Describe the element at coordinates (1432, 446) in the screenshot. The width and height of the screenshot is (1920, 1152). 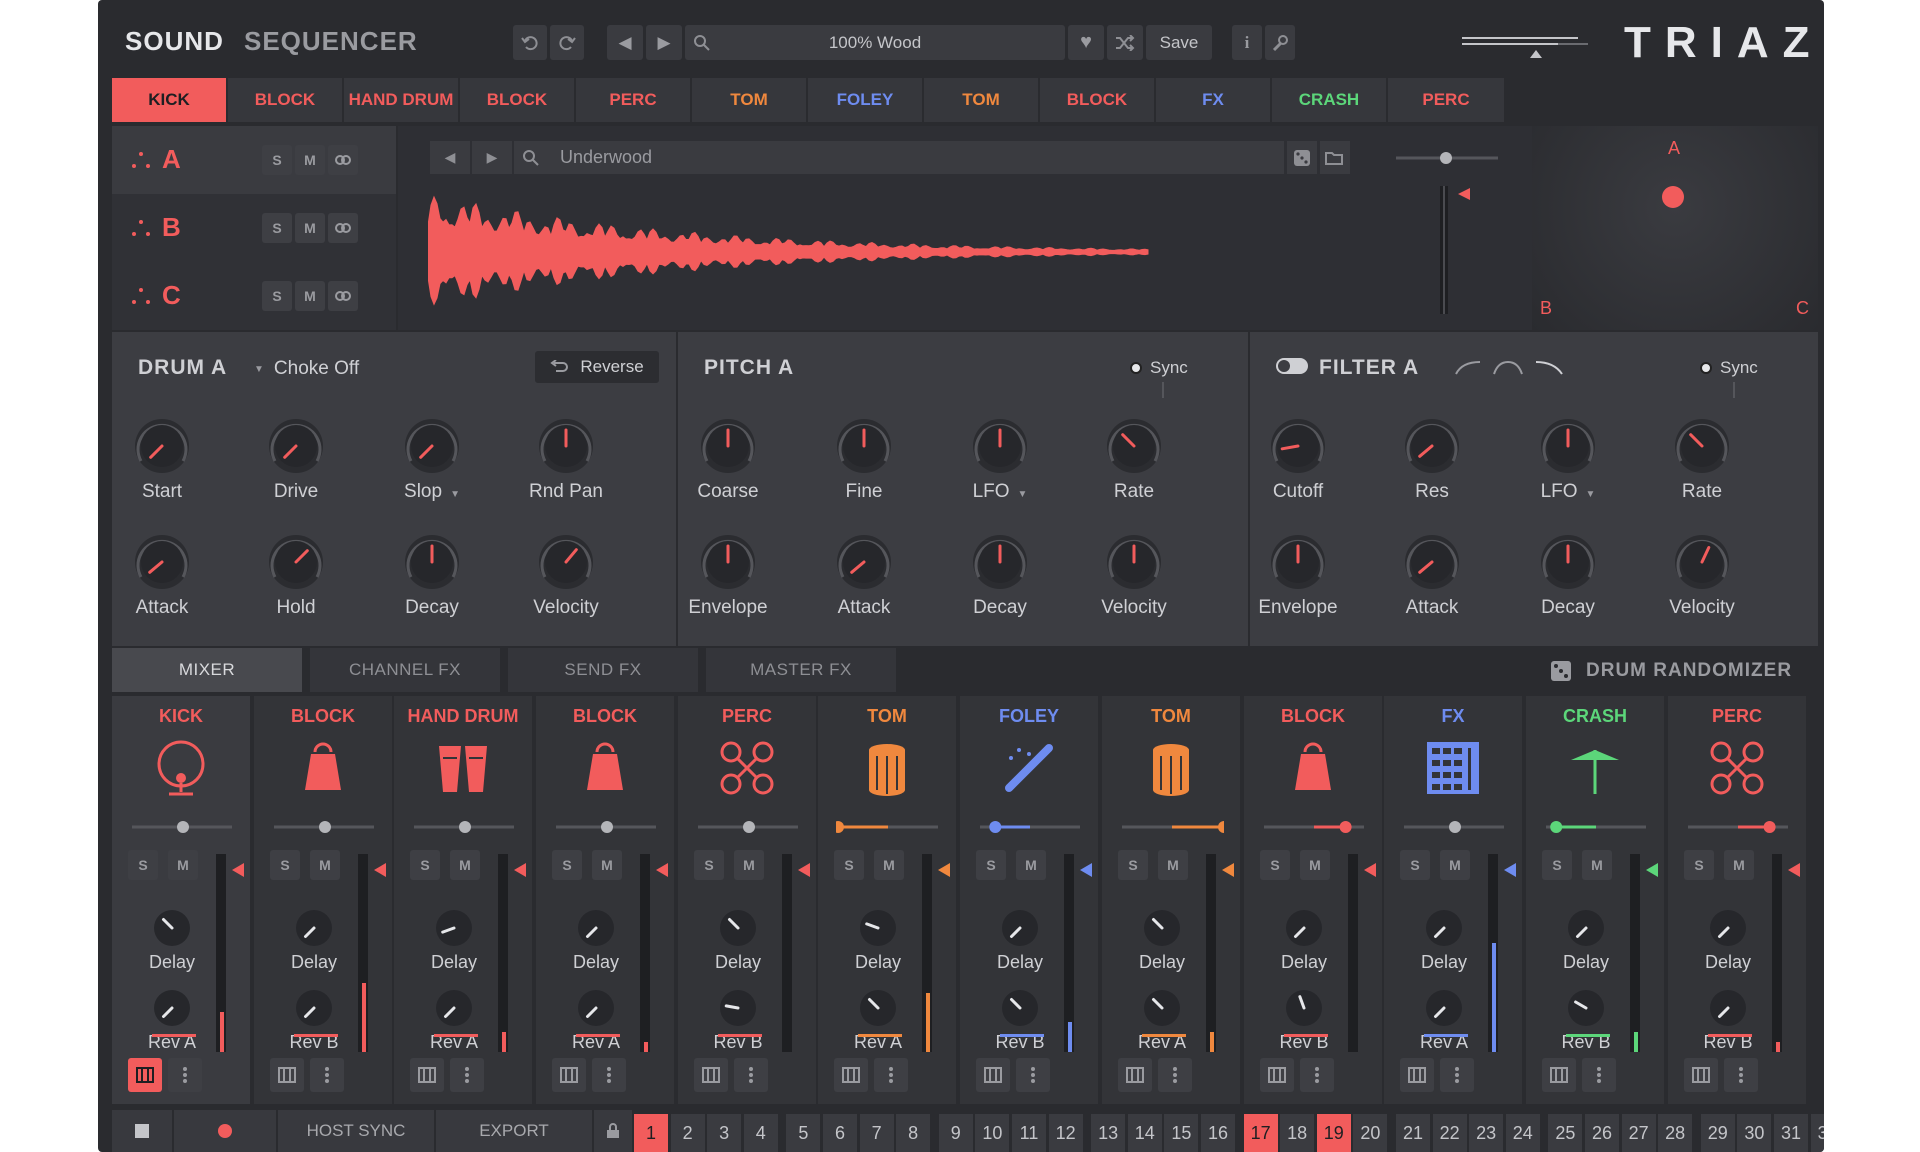
I see `filter-knob-res` at that location.